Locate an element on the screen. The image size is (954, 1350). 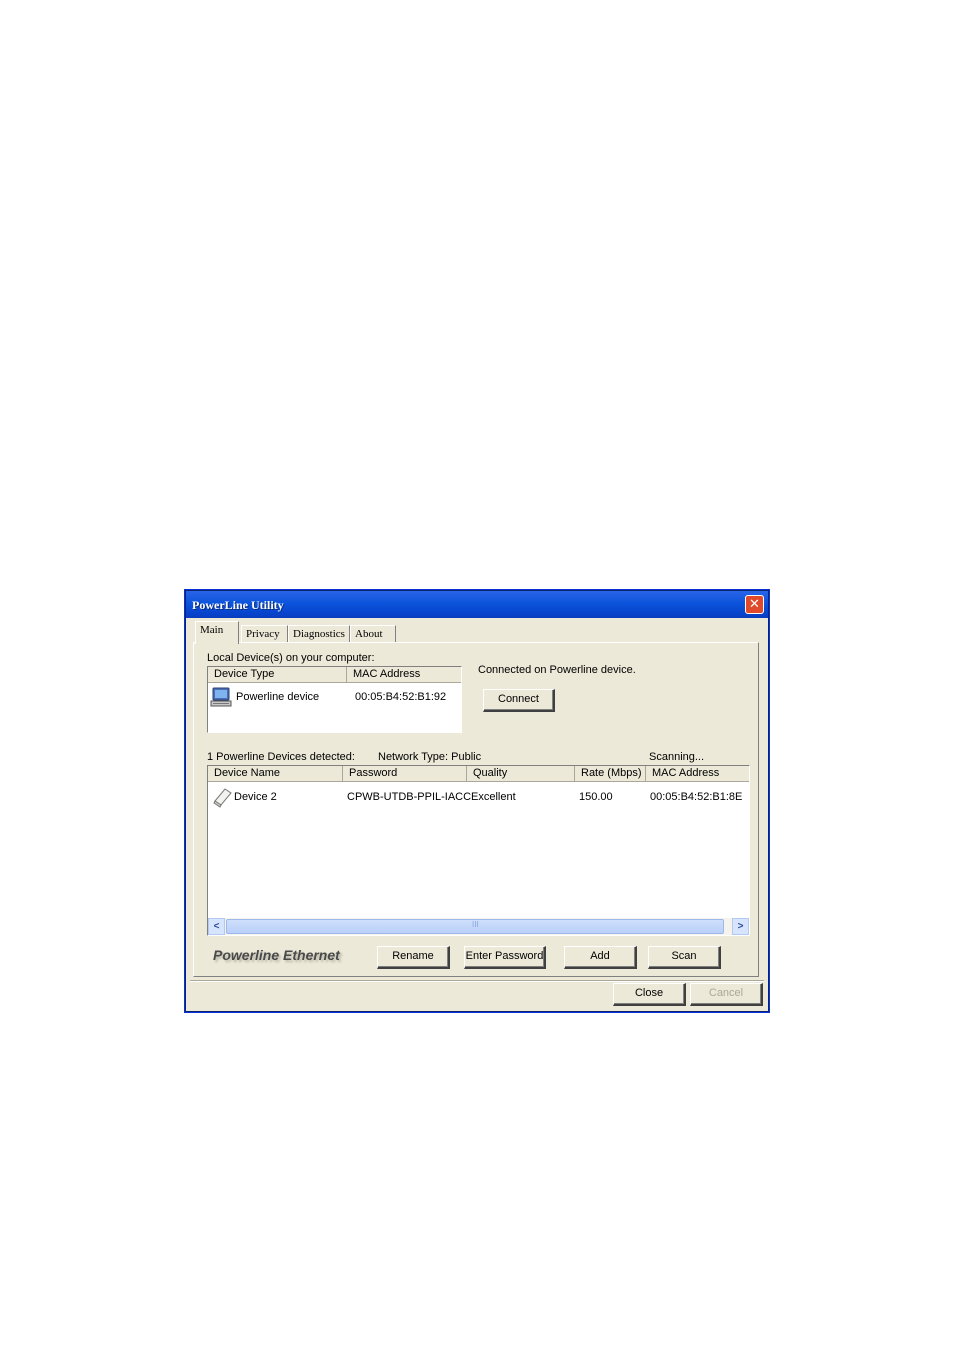
cancel-button: Cancel is located at coordinates (726, 994).